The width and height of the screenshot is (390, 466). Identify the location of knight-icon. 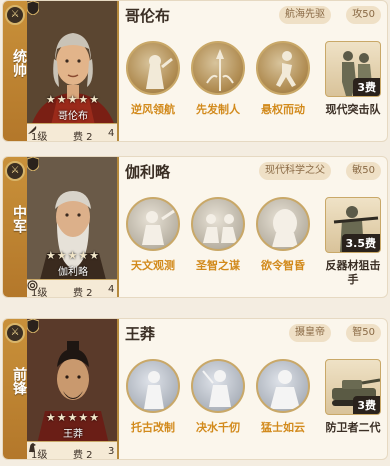
(153, 68).